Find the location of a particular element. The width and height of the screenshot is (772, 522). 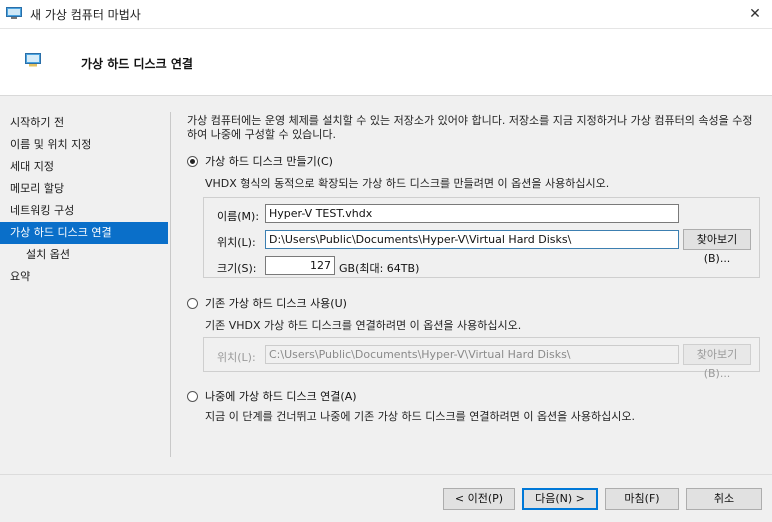

hyper-v-wizard-icon is located at coordinates (14, 13).